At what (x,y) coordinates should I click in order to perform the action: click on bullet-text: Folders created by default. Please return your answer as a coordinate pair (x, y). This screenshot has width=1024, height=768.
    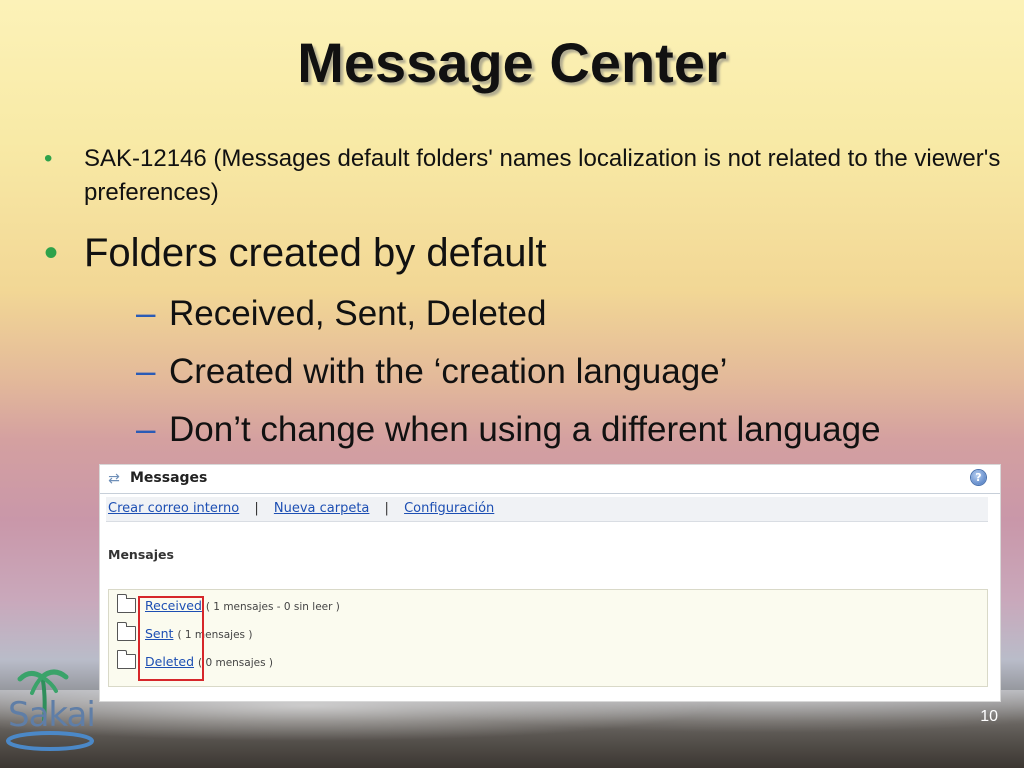
    Looking at the image, I should click on (315, 253).